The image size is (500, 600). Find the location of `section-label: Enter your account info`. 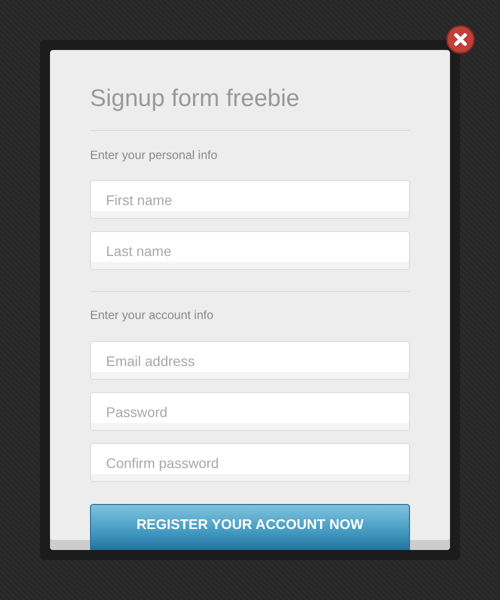

section-label: Enter your account info is located at coordinates (152, 315).